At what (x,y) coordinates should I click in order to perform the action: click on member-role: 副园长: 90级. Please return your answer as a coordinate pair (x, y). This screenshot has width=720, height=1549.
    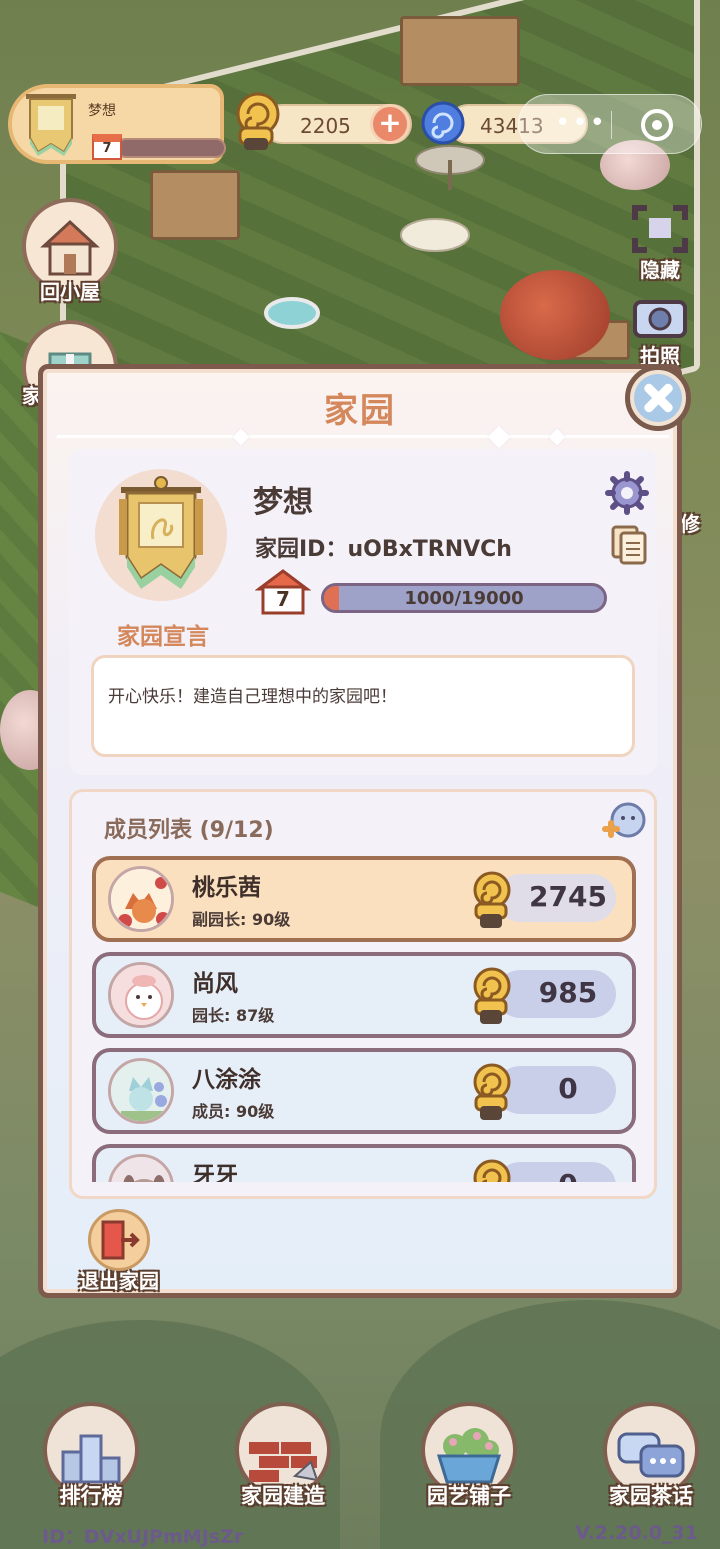
    Looking at the image, I should click on (241, 919).